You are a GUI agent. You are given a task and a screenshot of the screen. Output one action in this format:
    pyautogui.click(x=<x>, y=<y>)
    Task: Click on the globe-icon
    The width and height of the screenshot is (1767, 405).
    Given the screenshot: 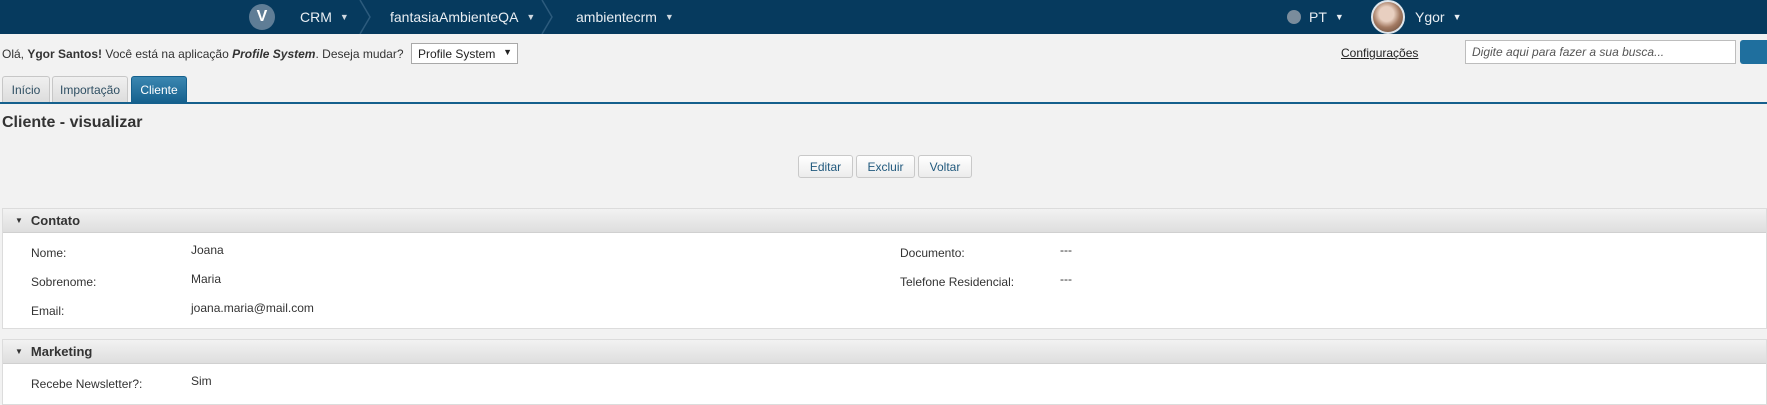 What is the action you would take?
    pyautogui.click(x=1294, y=17)
    